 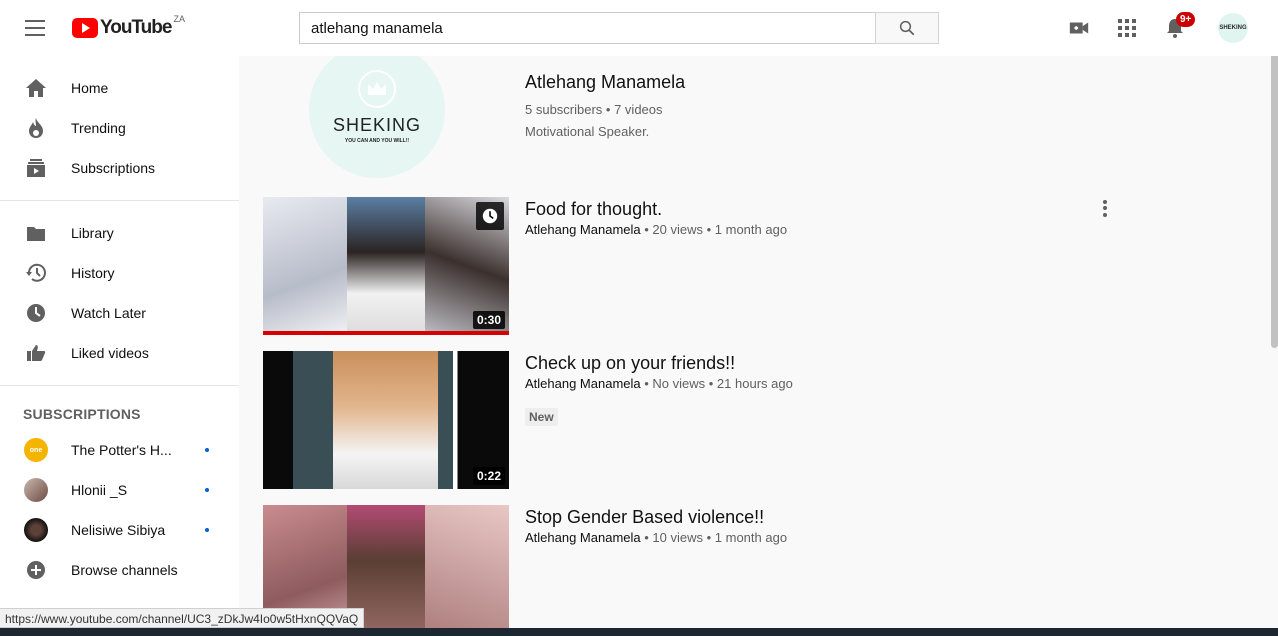 What do you see at coordinates (386, 266) in the screenshot?
I see `video-thumbnail: 0:30` at bounding box center [386, 266].